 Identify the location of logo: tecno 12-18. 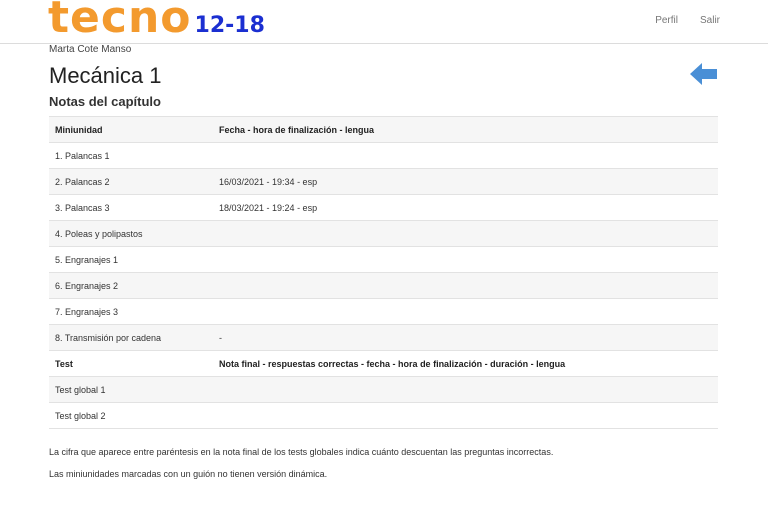
(156, 20).